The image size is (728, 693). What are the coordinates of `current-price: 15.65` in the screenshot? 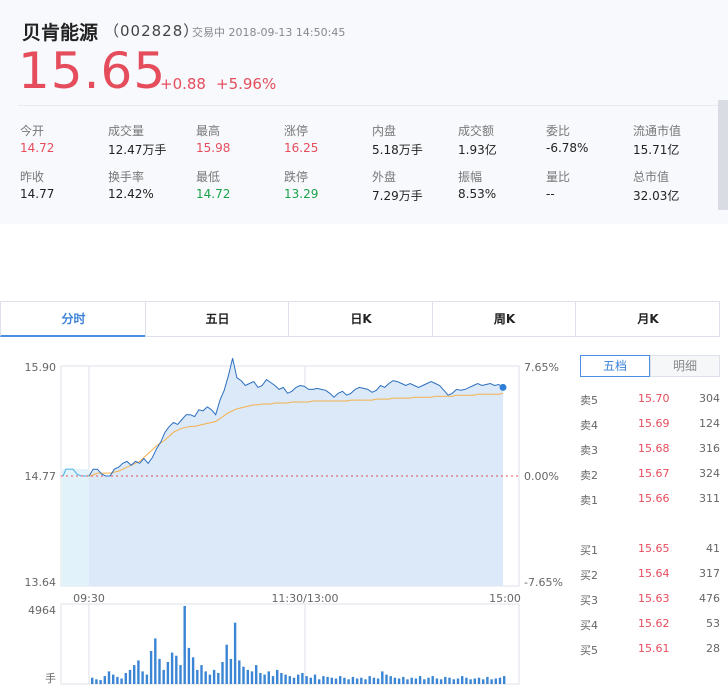 It's located at (92, 71).